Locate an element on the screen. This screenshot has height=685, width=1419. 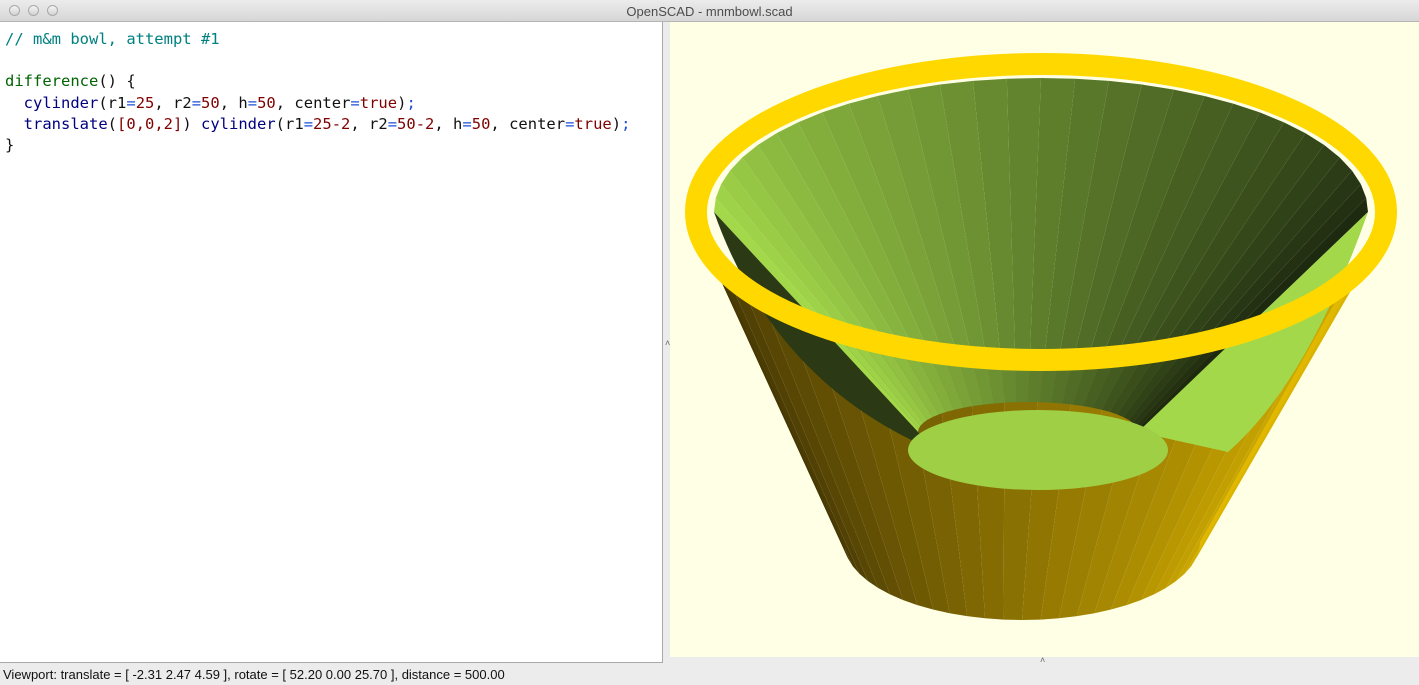
code-token: 50-2 is located at coordinates (416, 123).